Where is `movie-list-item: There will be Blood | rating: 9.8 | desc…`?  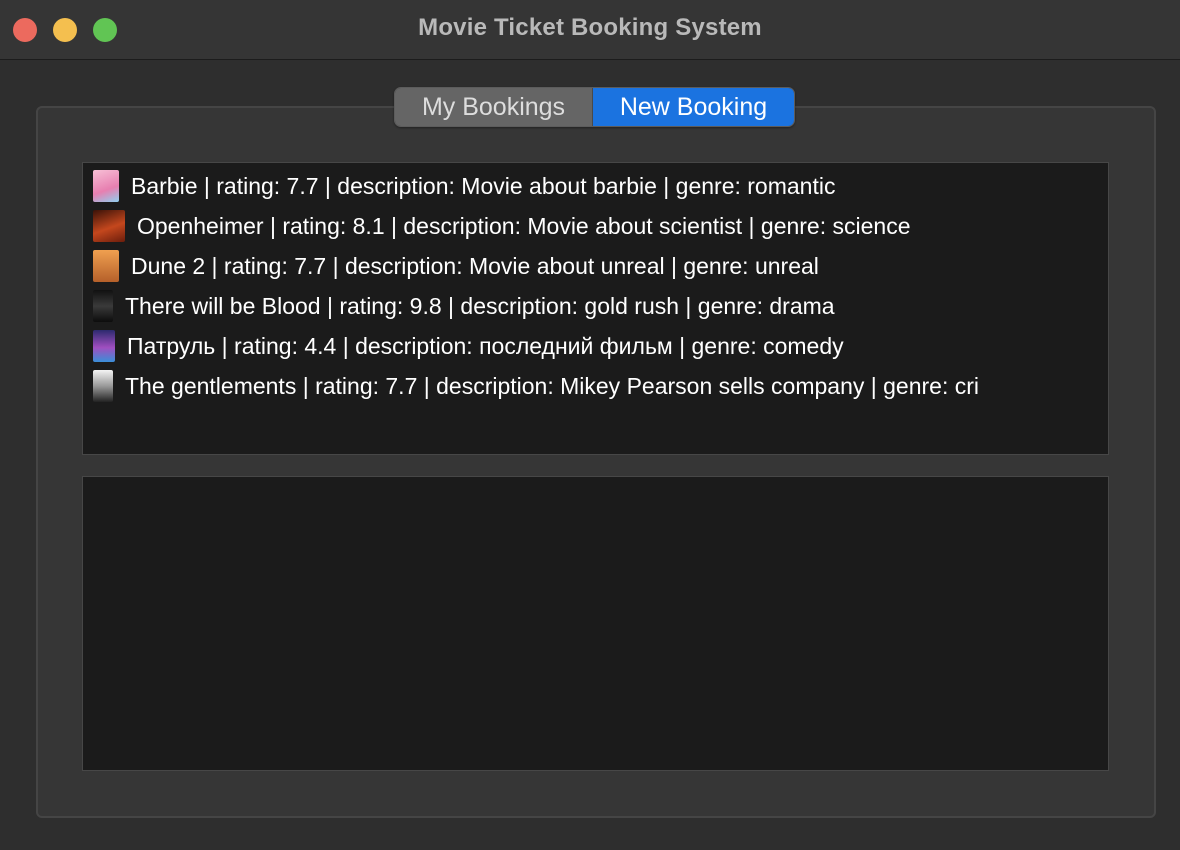
movie-list-item: There will be Blood | rating: 9.8 | desc… is located at coordinates (464, 306).